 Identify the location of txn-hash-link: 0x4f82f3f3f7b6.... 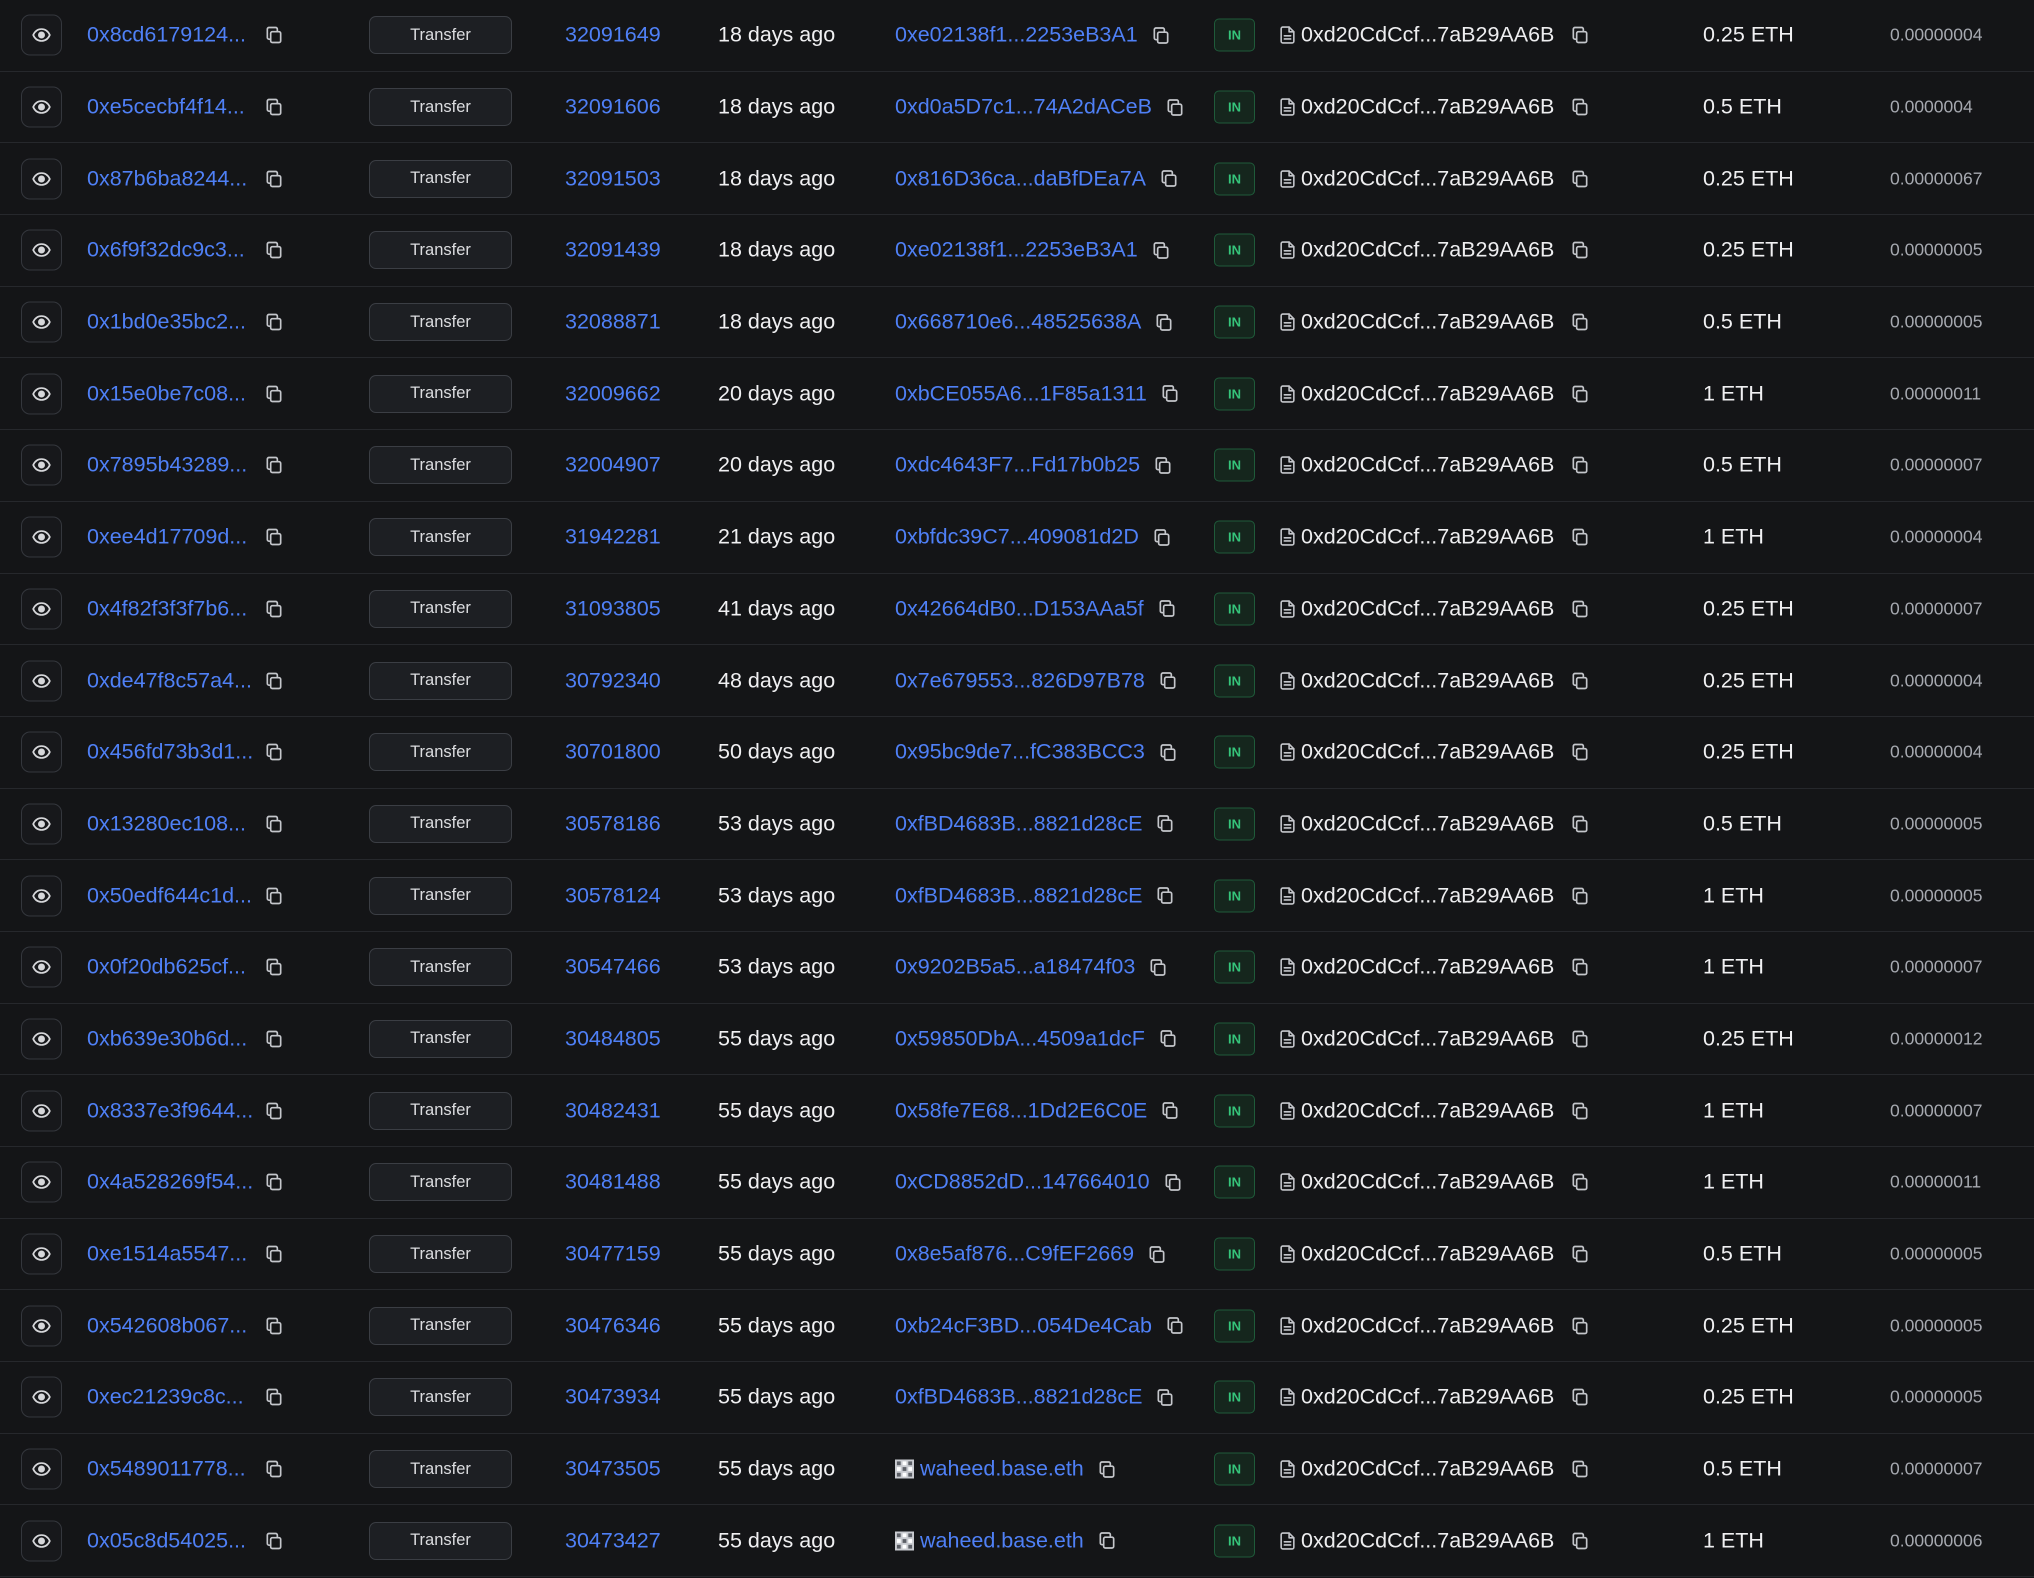
(167, 608).